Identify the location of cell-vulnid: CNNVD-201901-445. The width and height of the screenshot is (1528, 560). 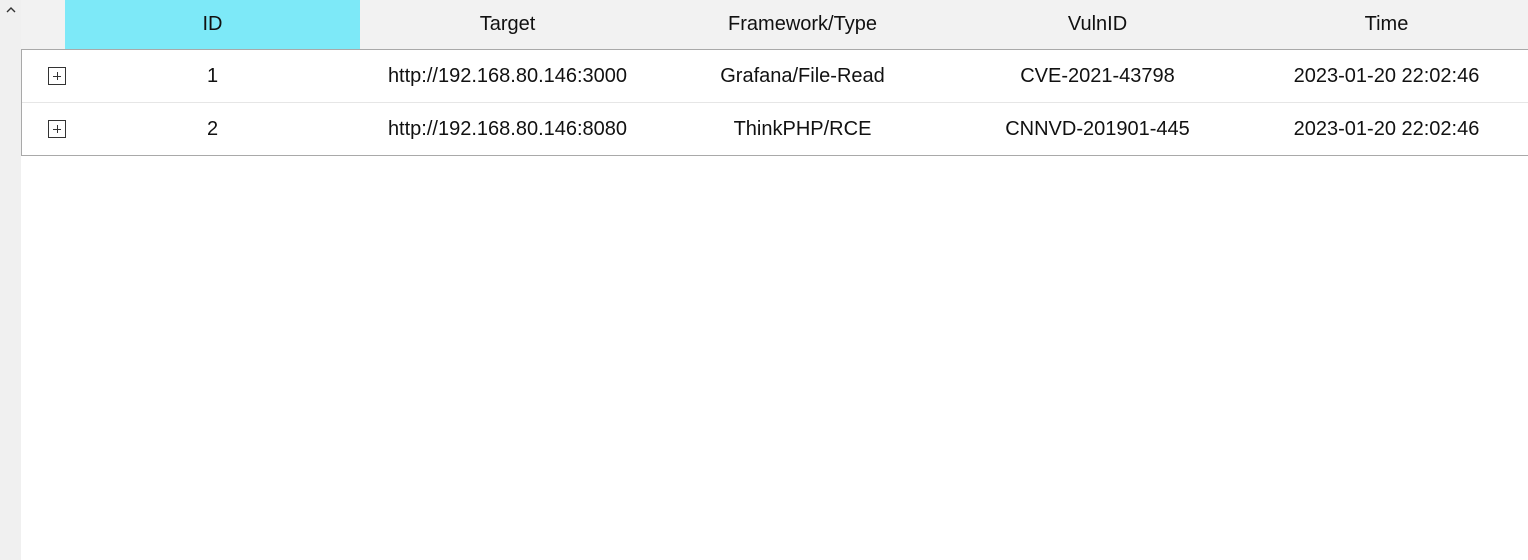
(1097, 128).